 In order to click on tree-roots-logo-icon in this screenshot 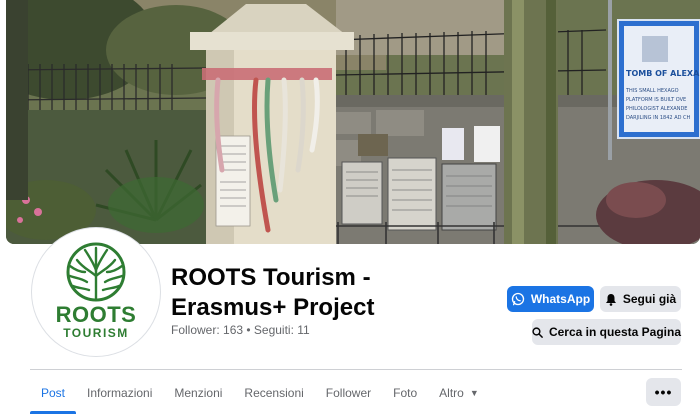, I will do `click(96, 272)`.